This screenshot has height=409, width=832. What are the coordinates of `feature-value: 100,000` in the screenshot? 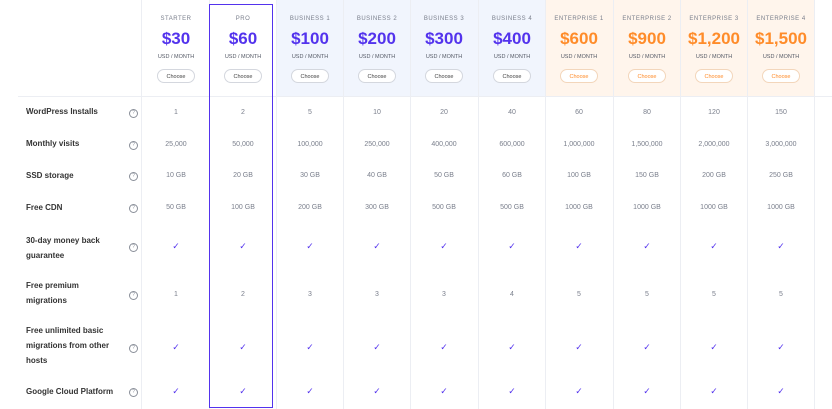 It's located at (310, 144).